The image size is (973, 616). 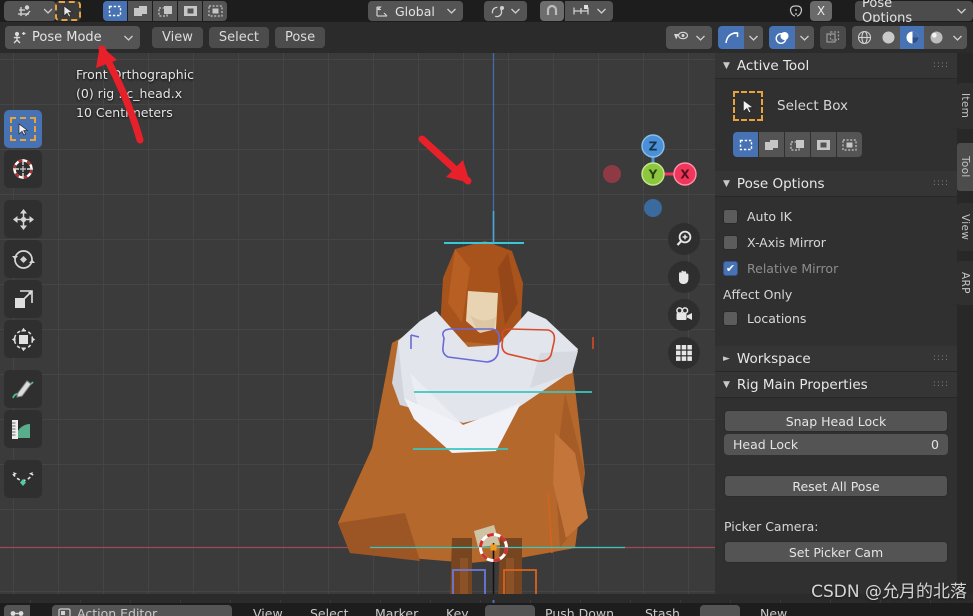 What do you see at coordinates (726, 358) in the screenshot?
I see `chevron-right-icon: ►` at bounding box center [726, 358].